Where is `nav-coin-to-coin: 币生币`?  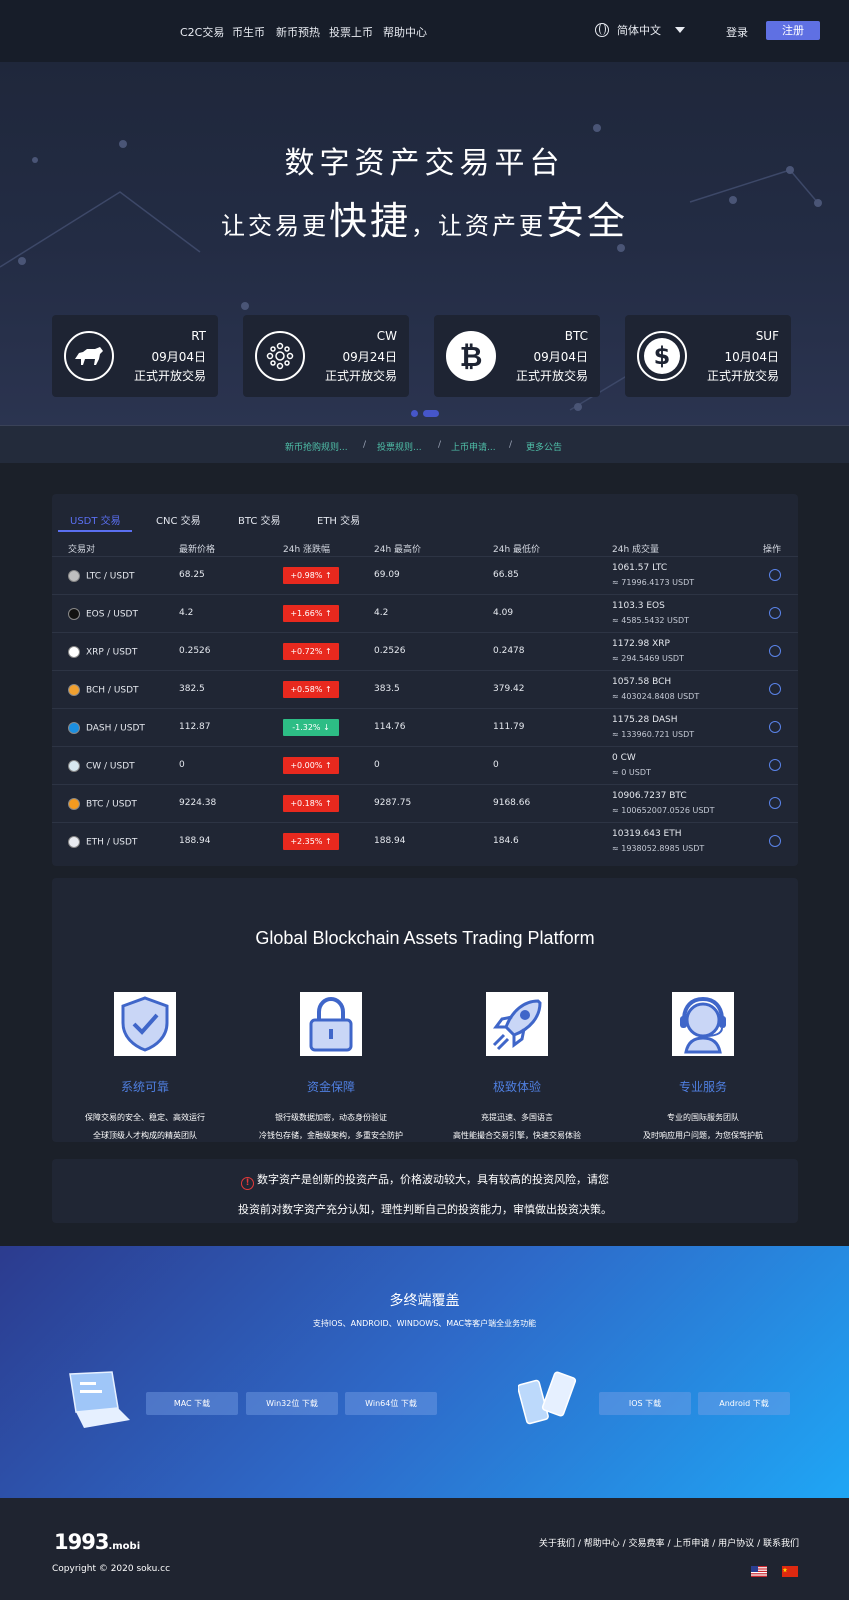
nav-coin-to-coin: 币生币 is located at coordinates (248, 32).